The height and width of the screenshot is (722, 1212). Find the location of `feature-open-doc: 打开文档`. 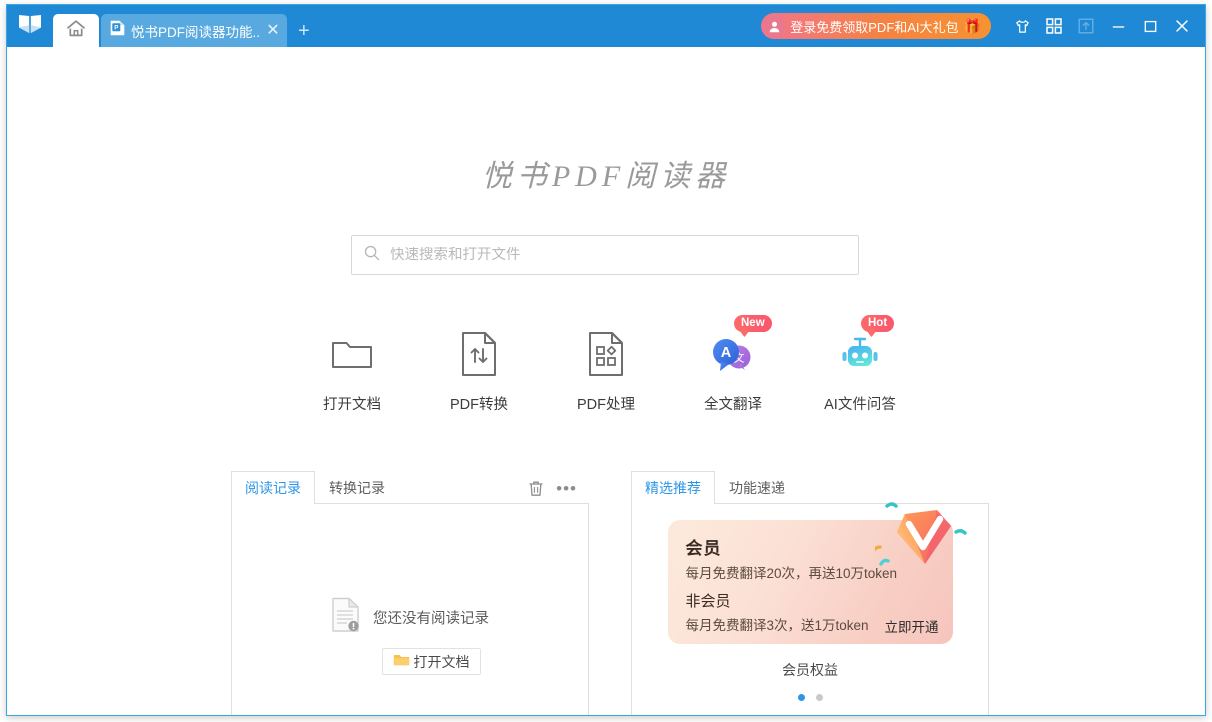

feature-open-doc: 打开文档 is located at coordinates (352, 371).